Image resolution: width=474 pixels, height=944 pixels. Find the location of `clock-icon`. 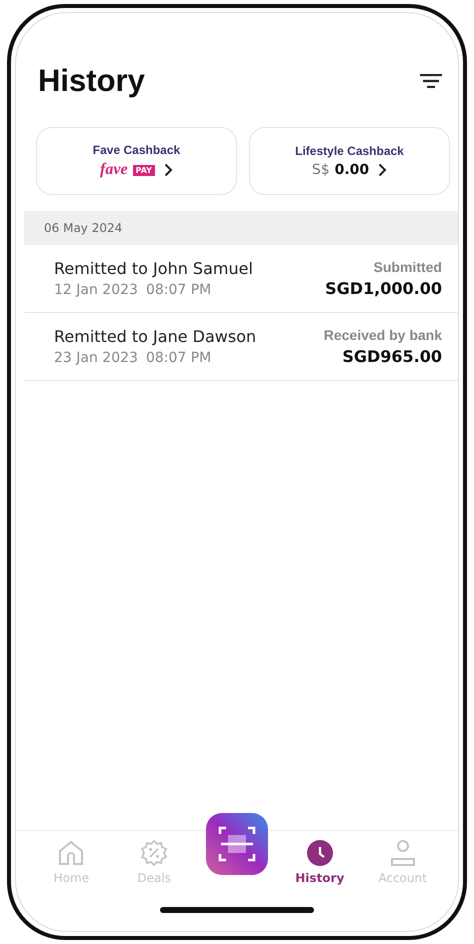

clock-icon is located at coordinates (320, 853).